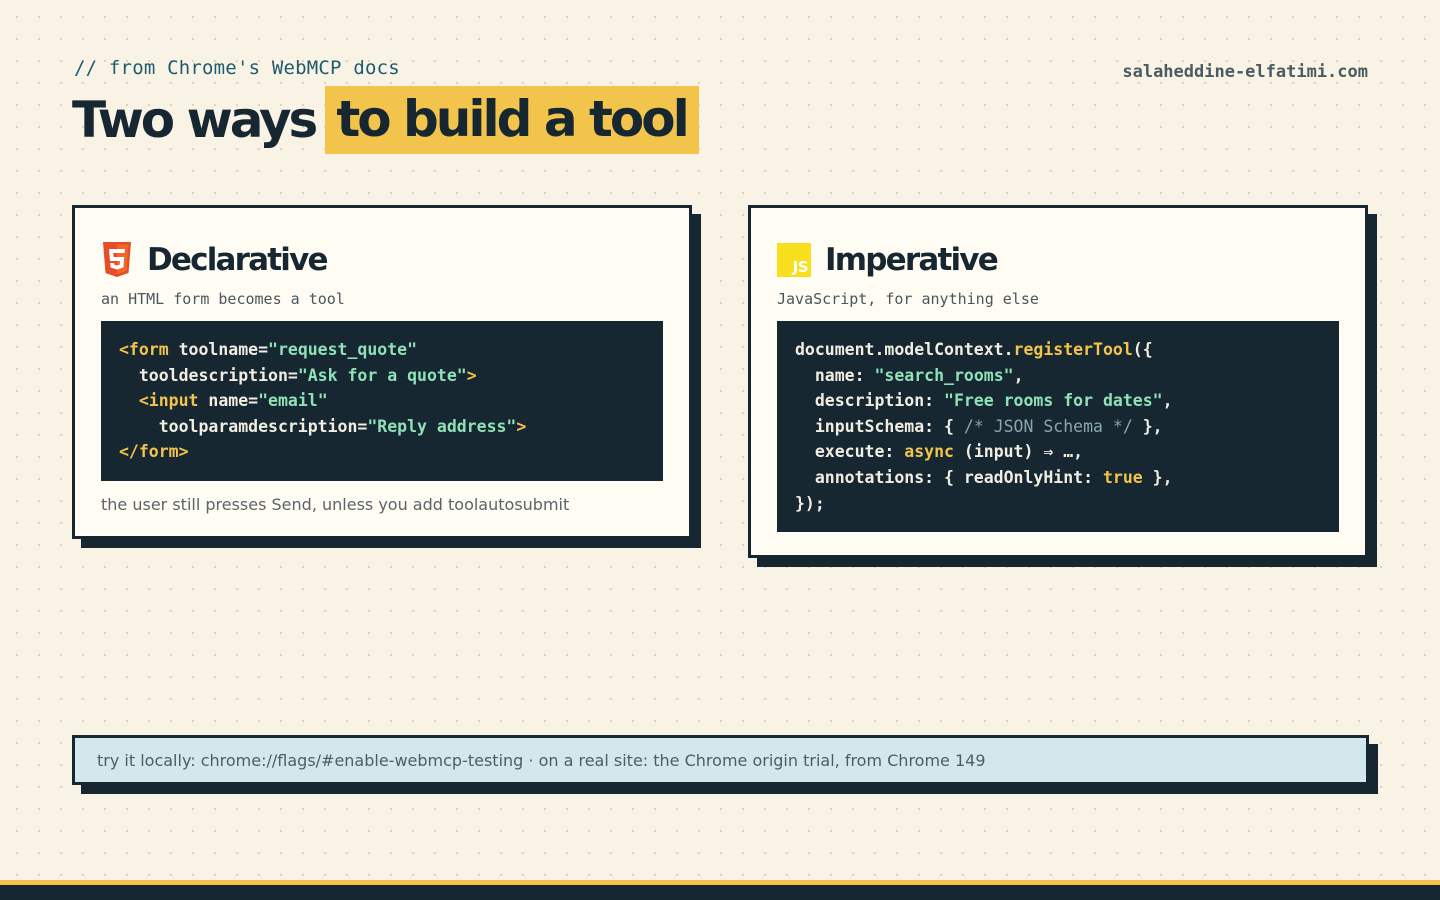 The image size is (1440, 900). Describe the element at coordinates (382, 452) in the screenshot. I see `code-line: </form>` at that location.